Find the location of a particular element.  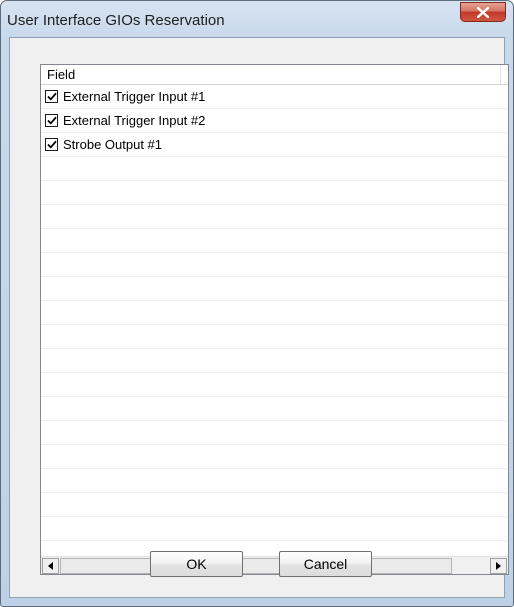

scroll-left-button is located at coordinates (50, 566).